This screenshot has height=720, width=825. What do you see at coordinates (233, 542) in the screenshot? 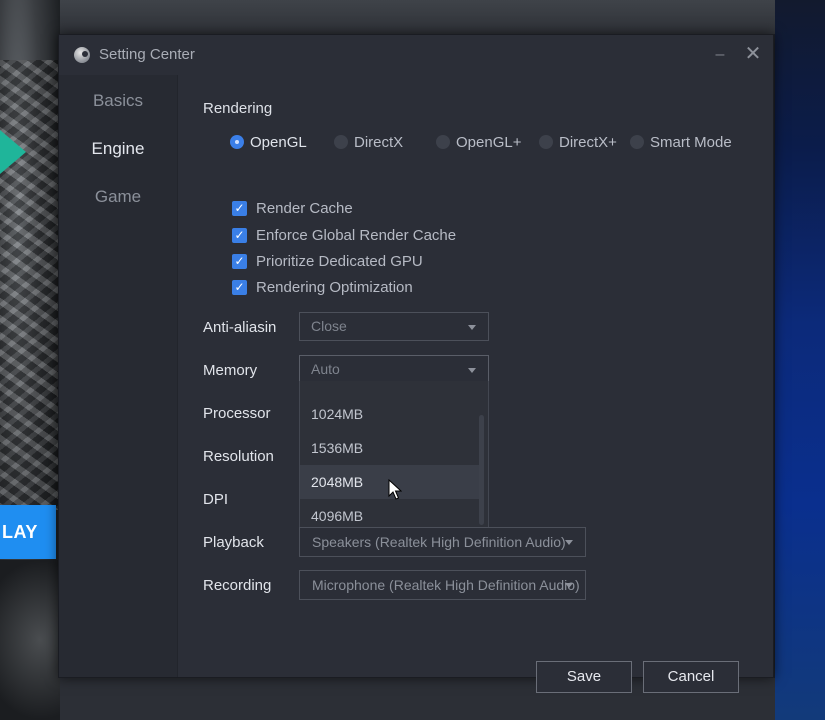
I see `playback-label: Playback` at bounding box center [233, 542].